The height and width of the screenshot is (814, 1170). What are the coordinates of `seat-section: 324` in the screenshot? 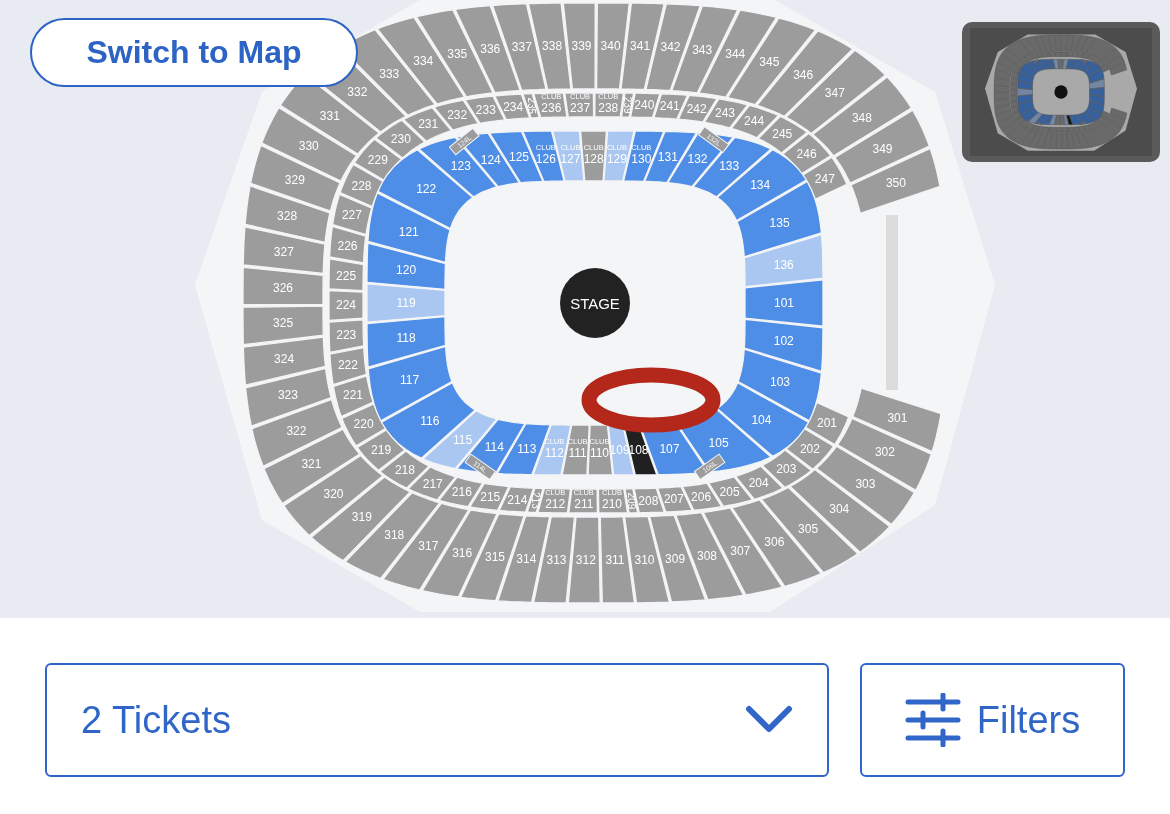 It's located at (284, 361).